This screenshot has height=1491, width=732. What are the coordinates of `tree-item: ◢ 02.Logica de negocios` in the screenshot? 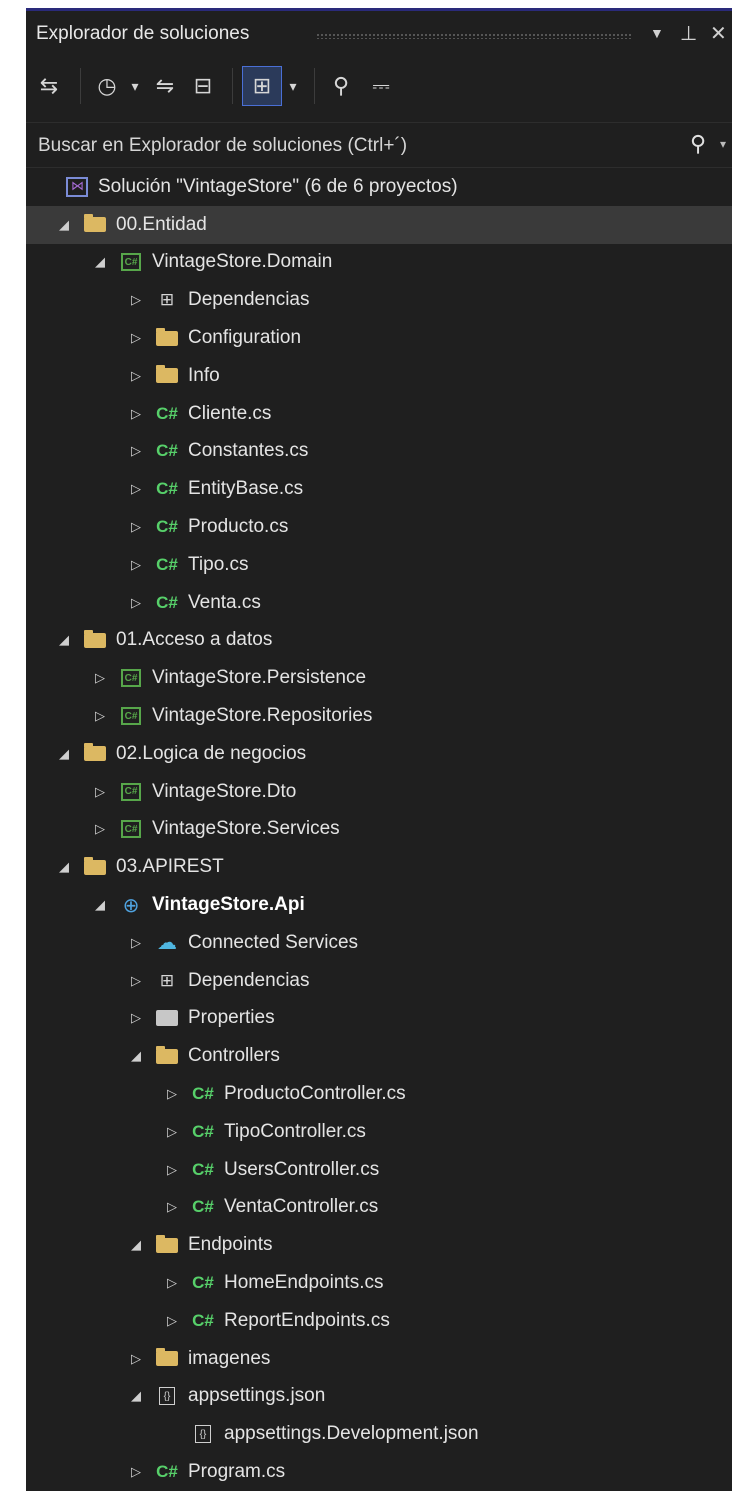 It's located at (379, 754).